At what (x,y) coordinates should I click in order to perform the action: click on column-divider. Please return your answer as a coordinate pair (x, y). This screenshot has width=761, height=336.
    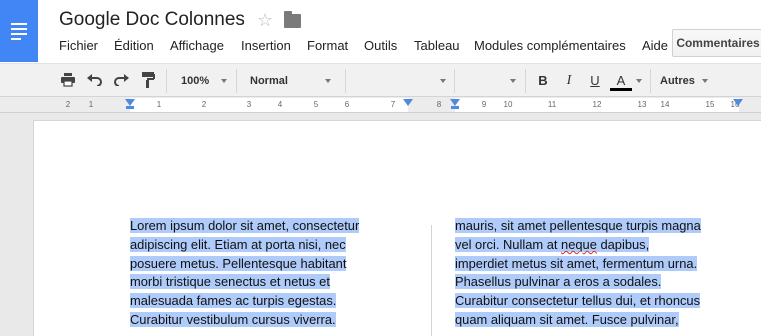
    Looking at the image, I should click on (431, 280).